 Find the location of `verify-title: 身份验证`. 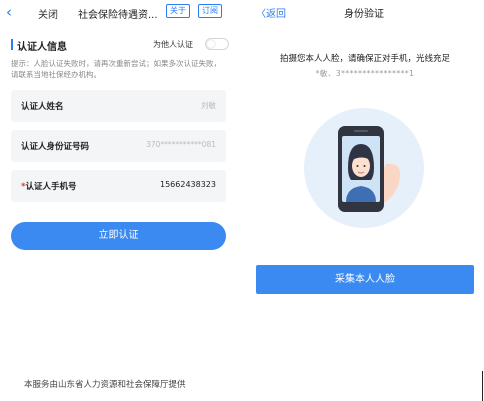

verify-title: 身份验证 is located at coordinates (364, 14).